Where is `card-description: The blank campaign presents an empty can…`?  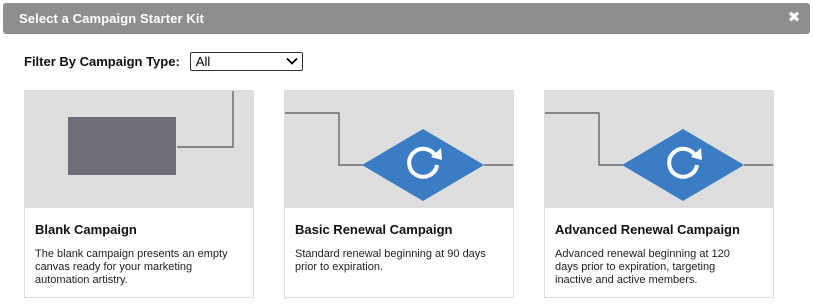
card-description: The blank campaign presents an empty can… is located at coordinates (131, 267).